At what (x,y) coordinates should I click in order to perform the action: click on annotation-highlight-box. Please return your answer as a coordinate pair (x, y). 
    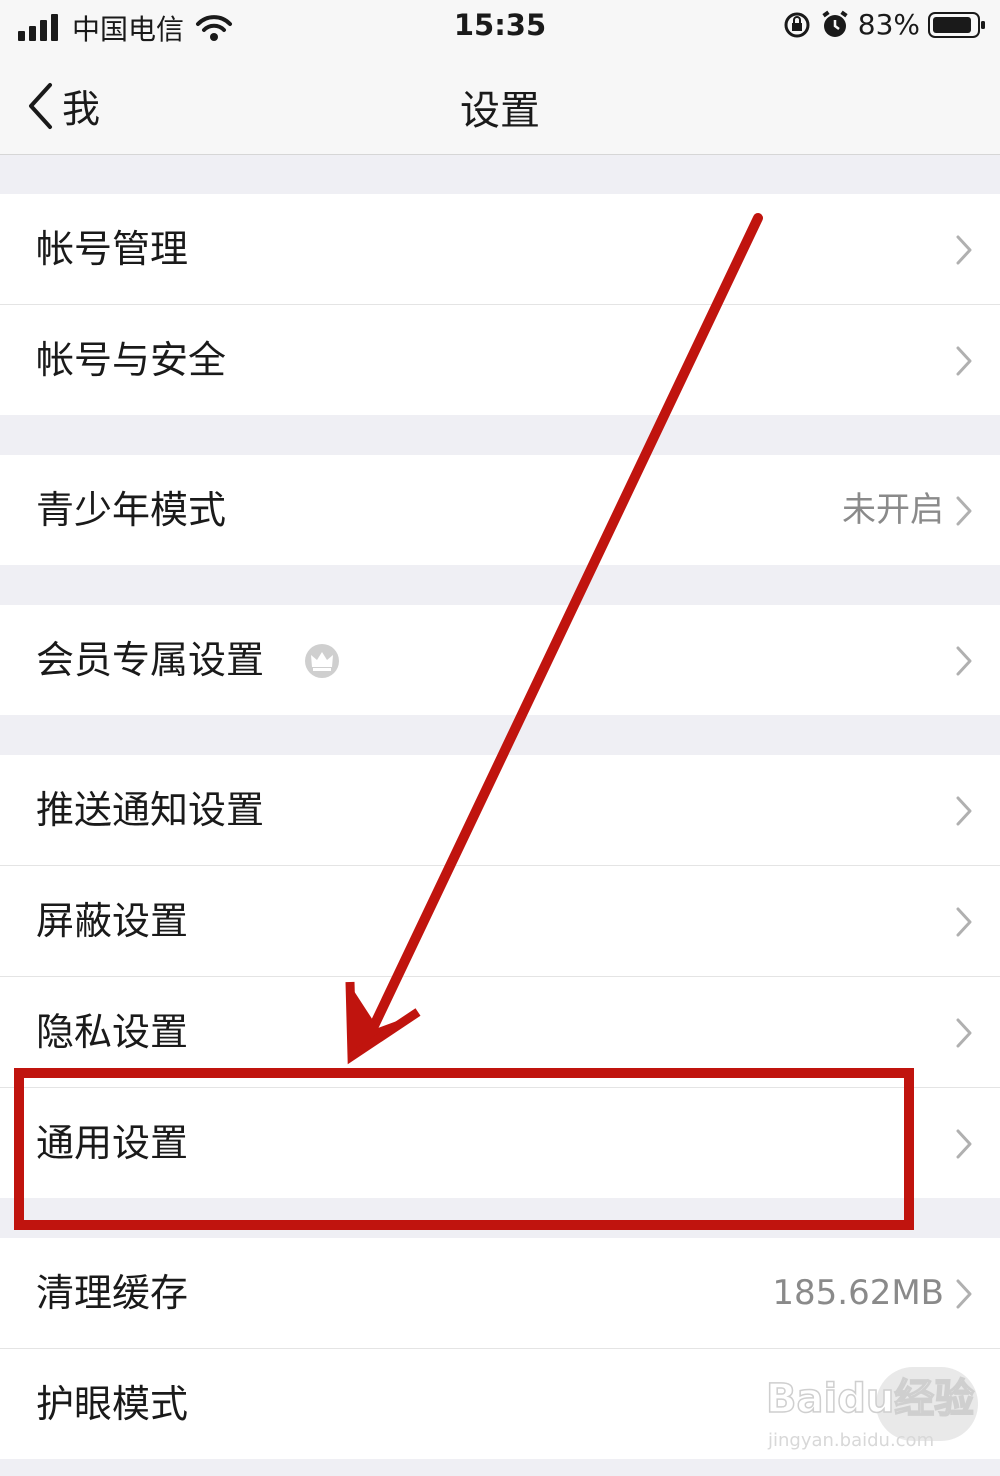
    Looking at the image, I should click on (464, 1149).